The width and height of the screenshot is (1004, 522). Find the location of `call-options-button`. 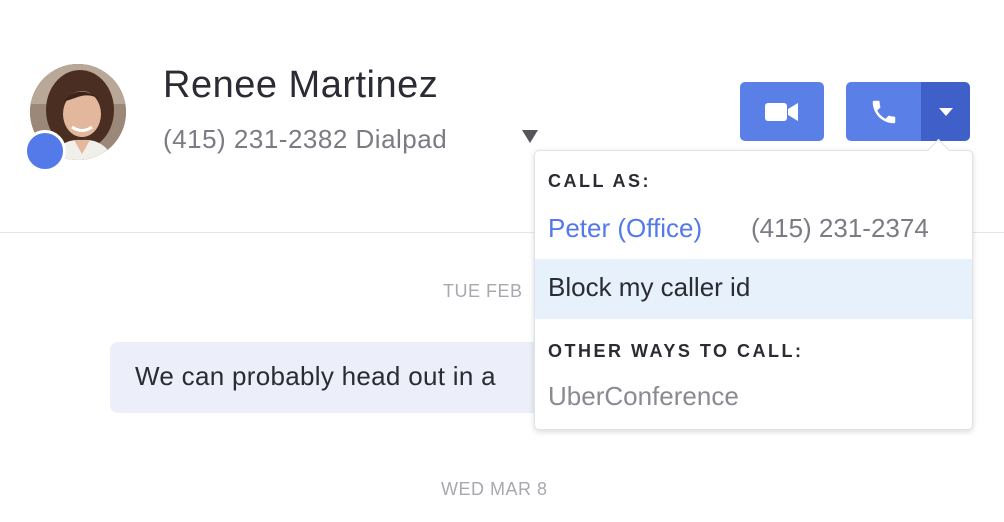

call-options-button is located at coordinates (945, 111).